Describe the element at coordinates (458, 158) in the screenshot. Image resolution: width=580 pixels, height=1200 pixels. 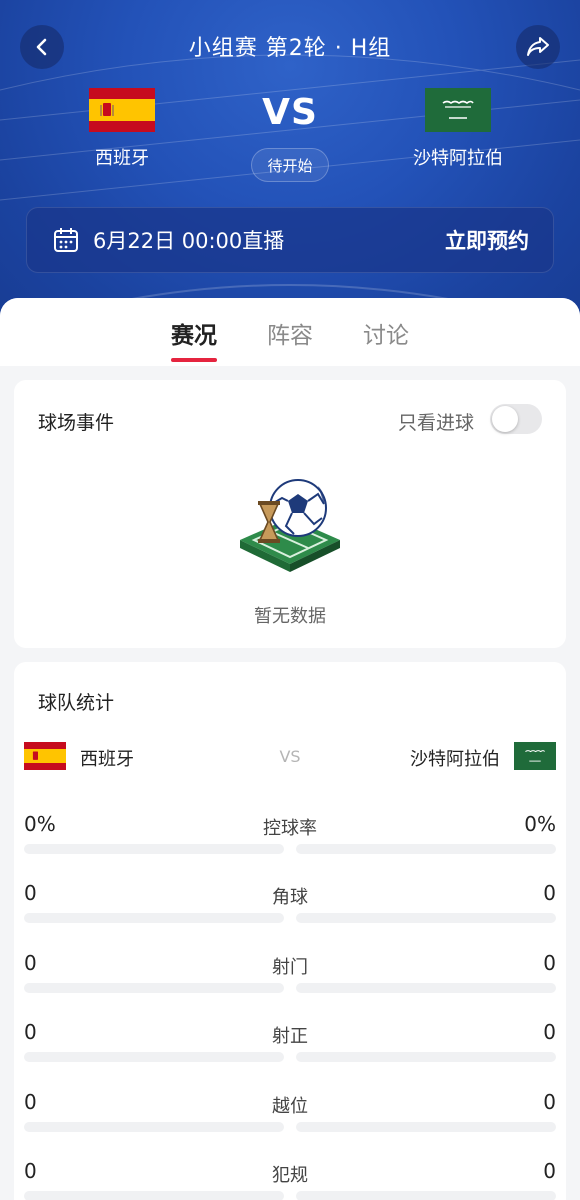
I see `away-team-name: 沙特阿拉伯` at that location.